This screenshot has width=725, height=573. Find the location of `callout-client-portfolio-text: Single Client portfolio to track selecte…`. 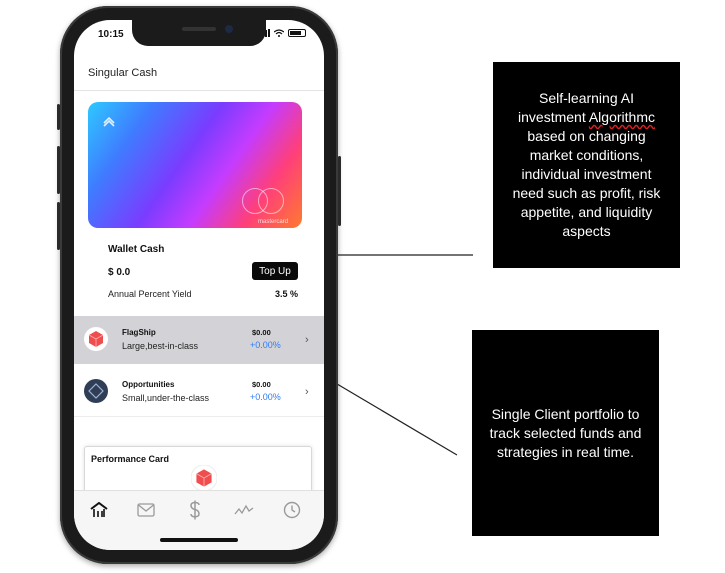

callout-client-portfolio-text: Single Client portfolio to track selecte… is located at coordinates (565, 432).